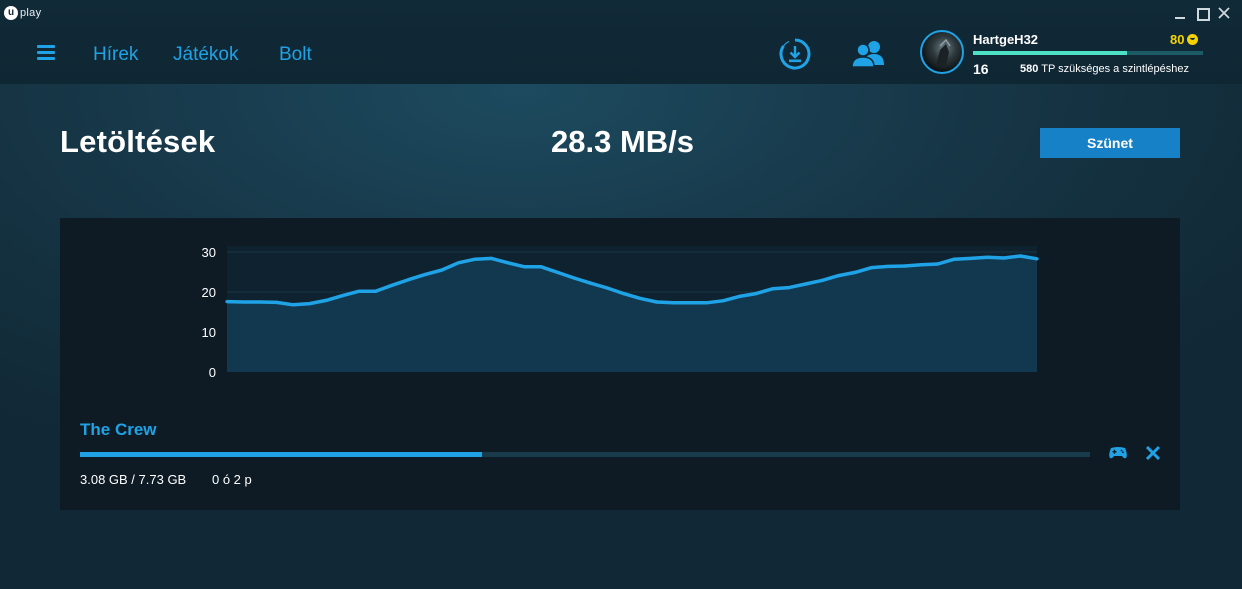  What do you see at coordinates (981, 69) in the screenshot?
I see `user-level: 16` at bounding box center [981, 69].